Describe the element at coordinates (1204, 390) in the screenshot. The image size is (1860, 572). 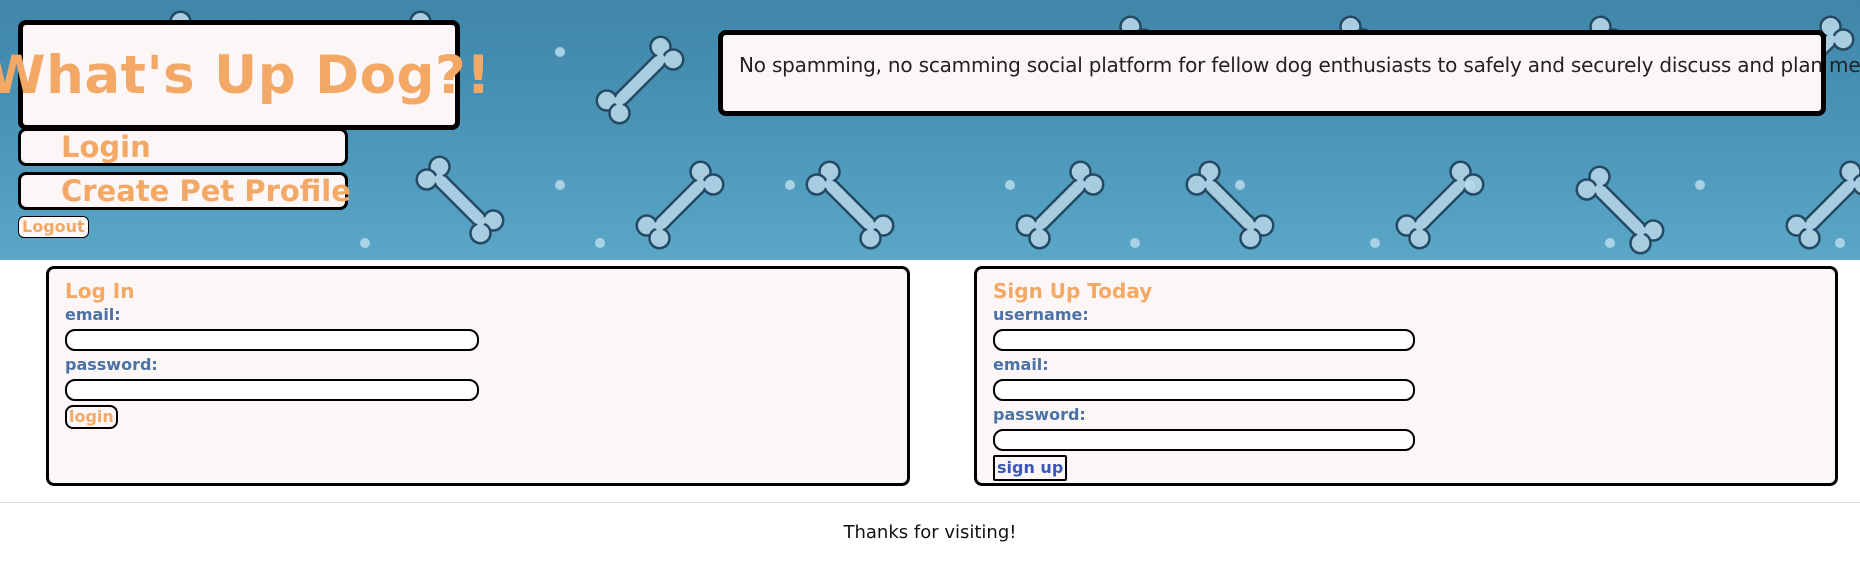
I see `signup-email-input` at that location.